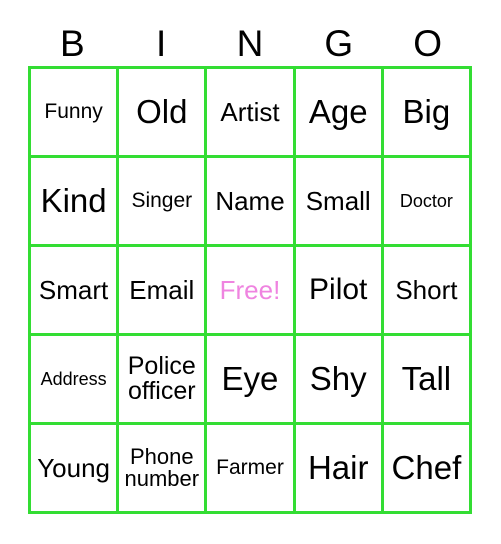 The image size is (501, 544). I want to click on bingo-cell: Phone number, so click(163, 469).